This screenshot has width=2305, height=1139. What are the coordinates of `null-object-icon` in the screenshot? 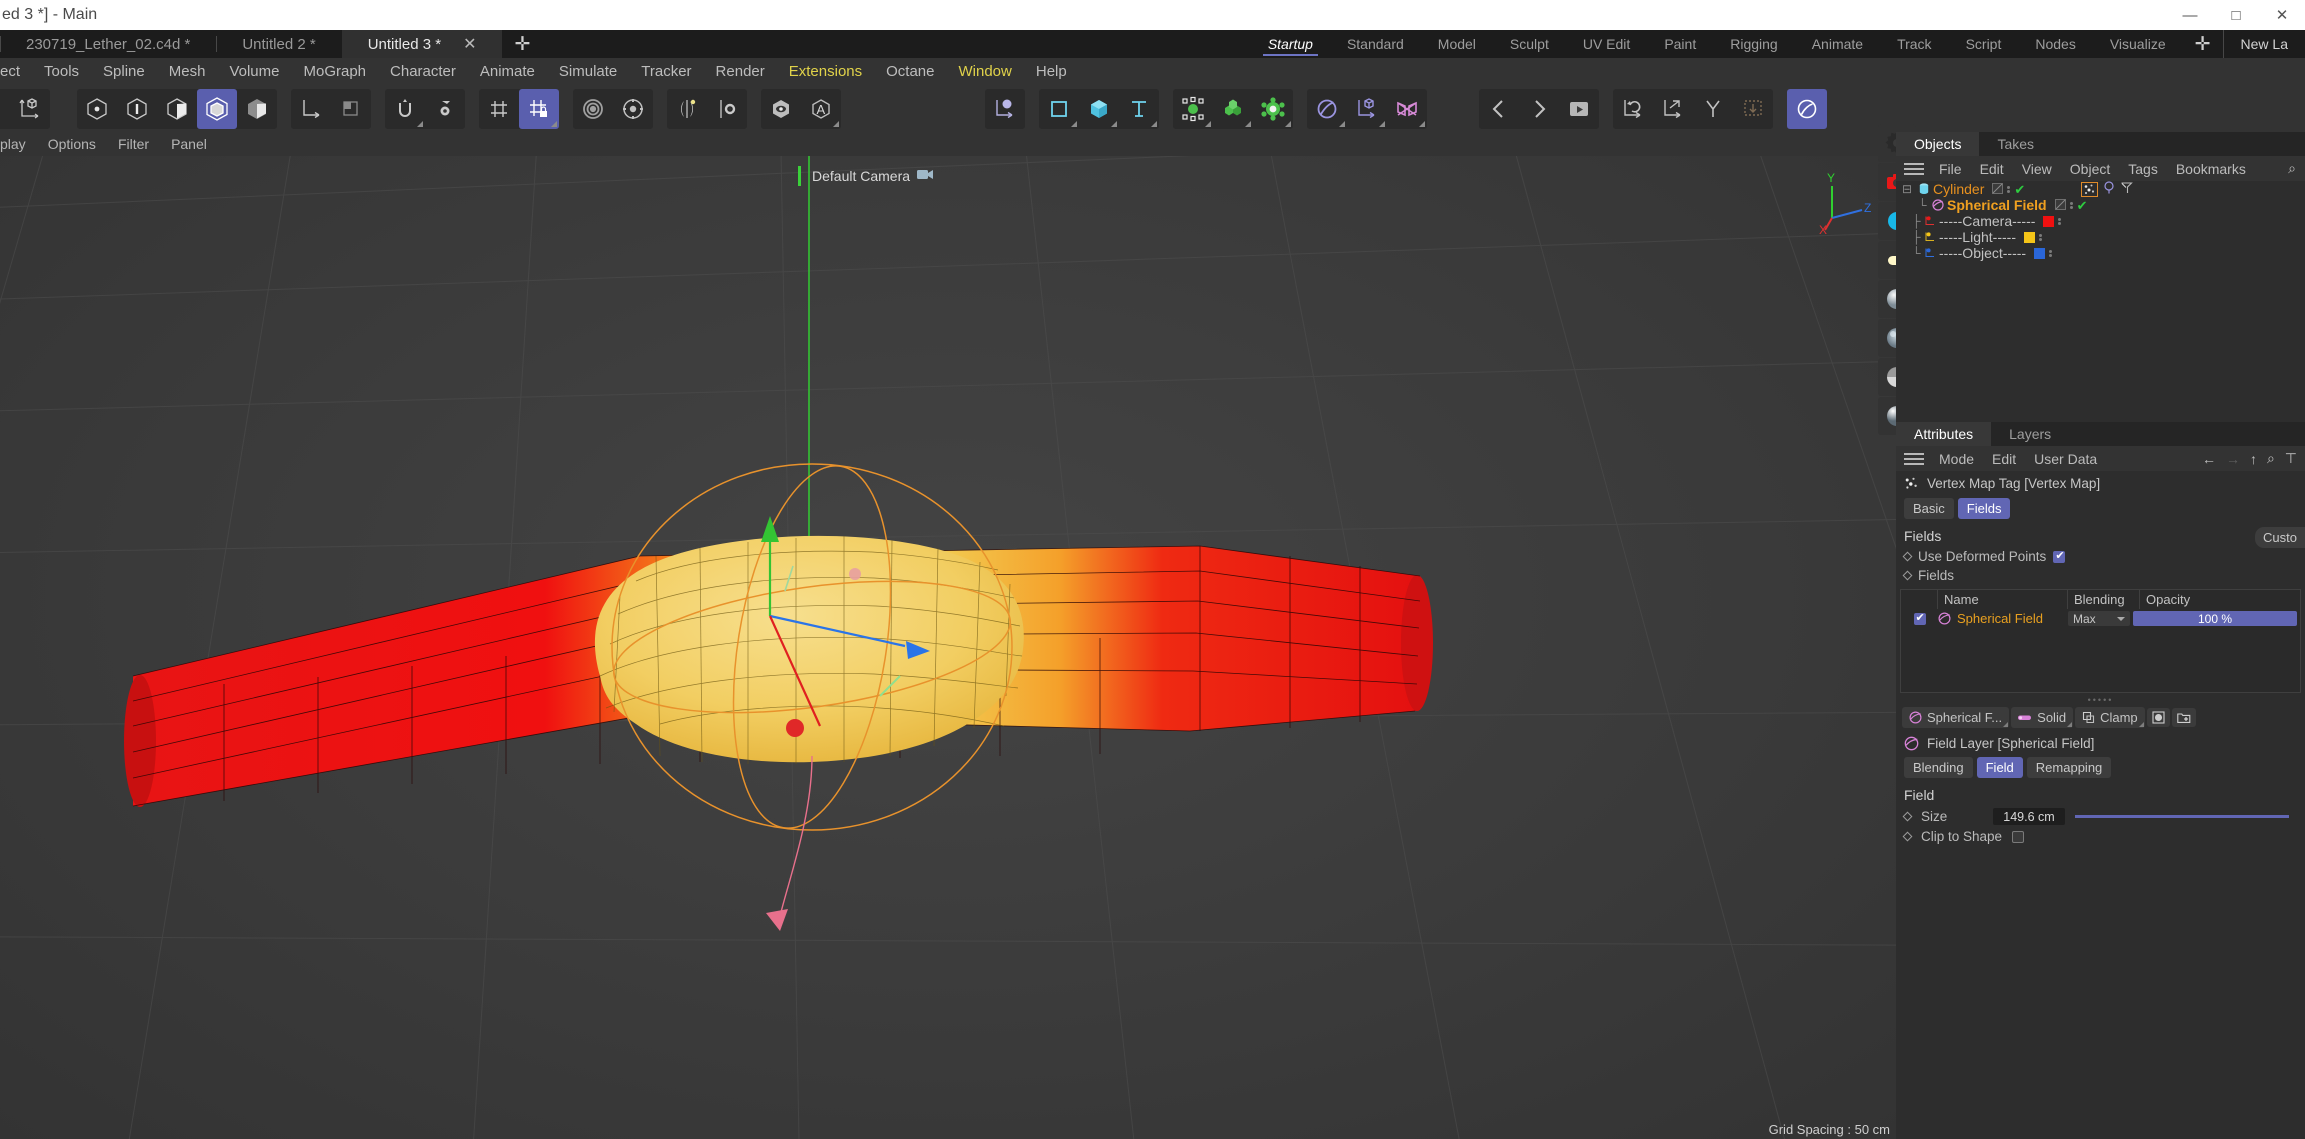 It's located at (1005, 109).